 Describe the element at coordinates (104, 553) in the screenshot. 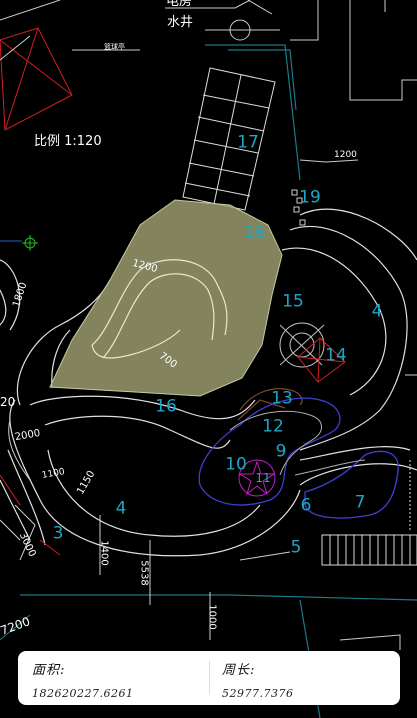

I see `dimension-label: 1400` at that location.